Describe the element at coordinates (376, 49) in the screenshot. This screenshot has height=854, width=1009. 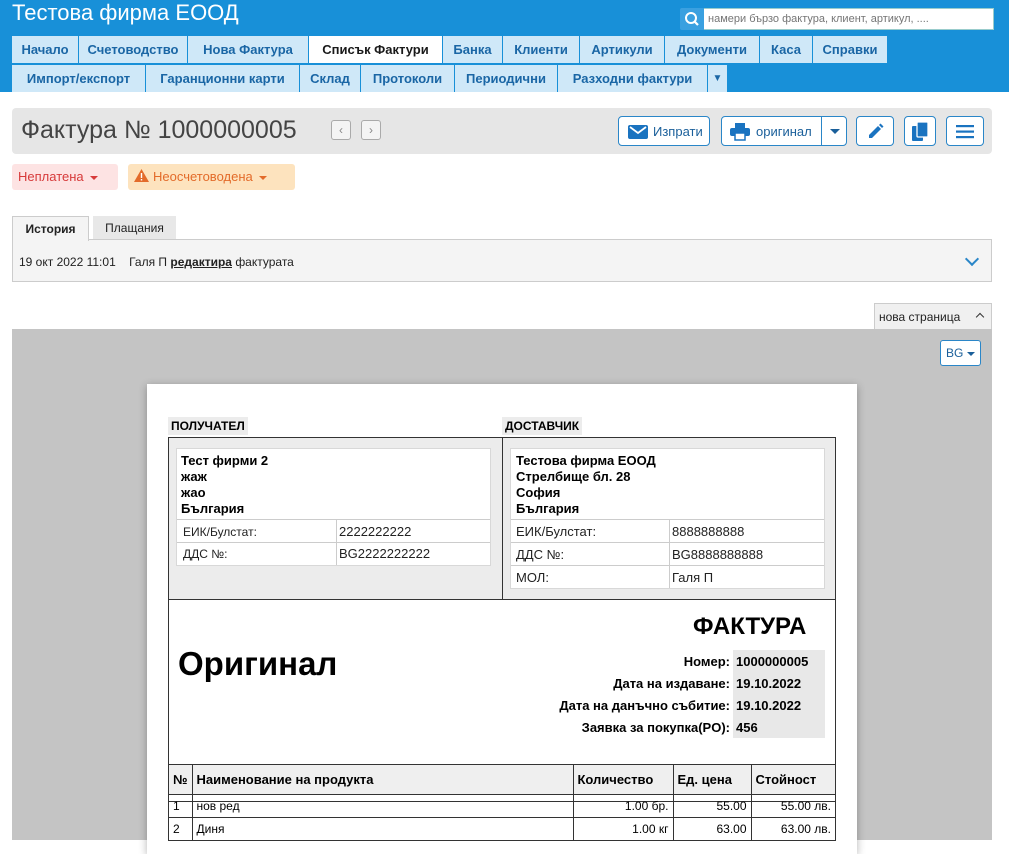
I see `tab-invoice-list: Списък Фактури` at that location.